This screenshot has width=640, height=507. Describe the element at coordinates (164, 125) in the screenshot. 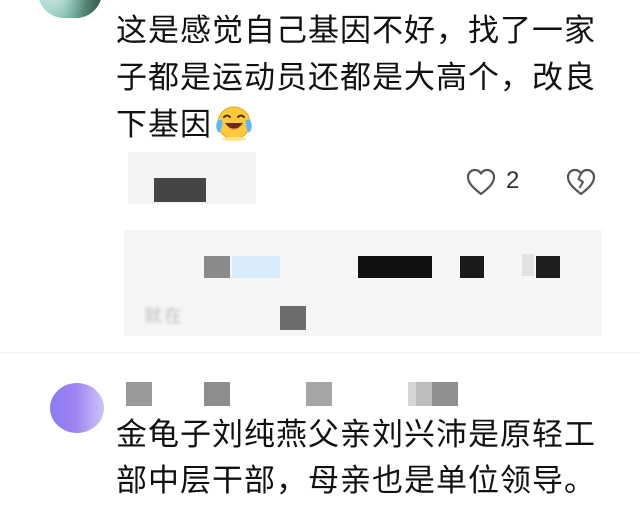

I see `comment-line-text: 下基因` at that location.